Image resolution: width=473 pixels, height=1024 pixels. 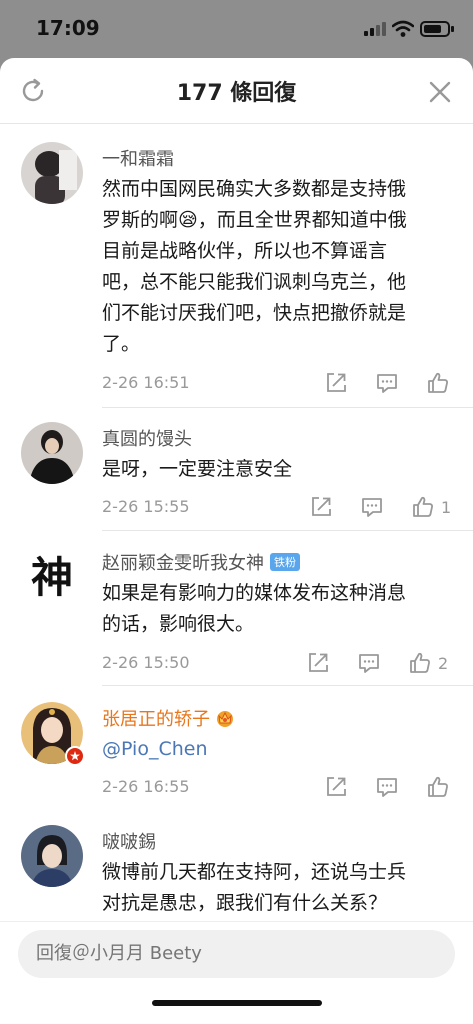 I want to click on comment-text: @Pio_Chen, so click(x=276, y=749).